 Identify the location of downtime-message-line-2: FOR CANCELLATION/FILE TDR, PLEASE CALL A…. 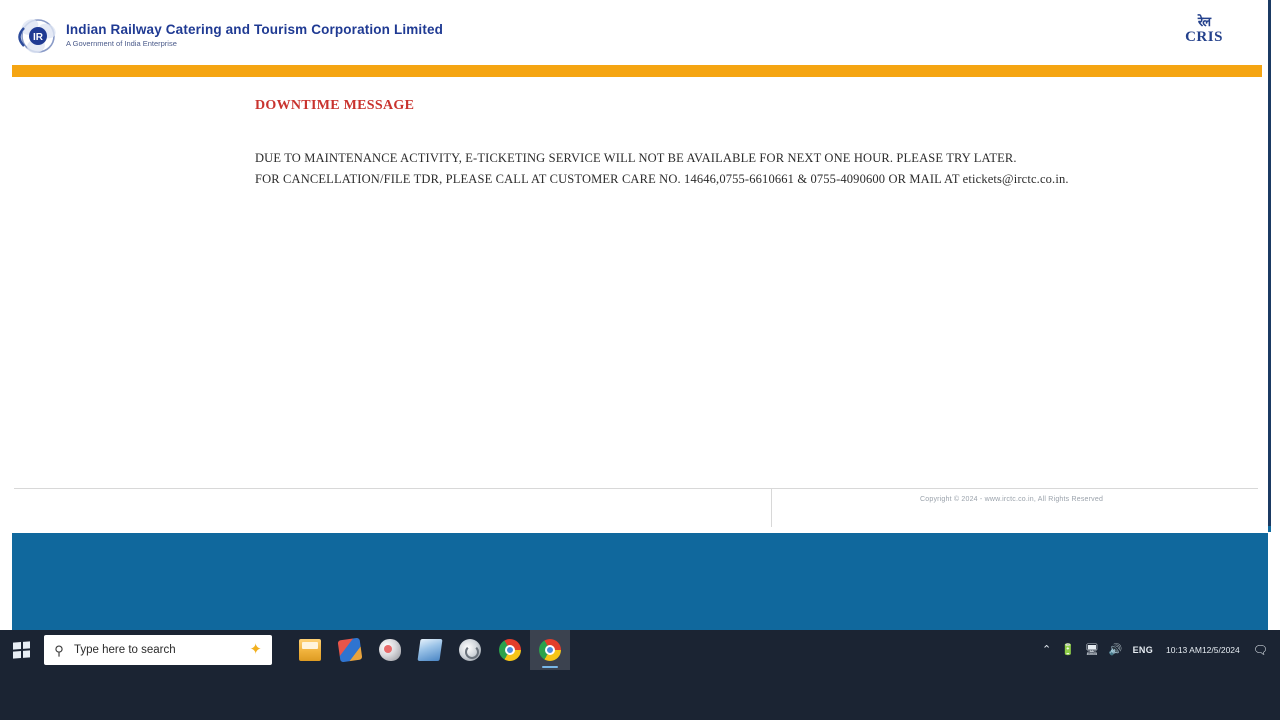
(662, 179).